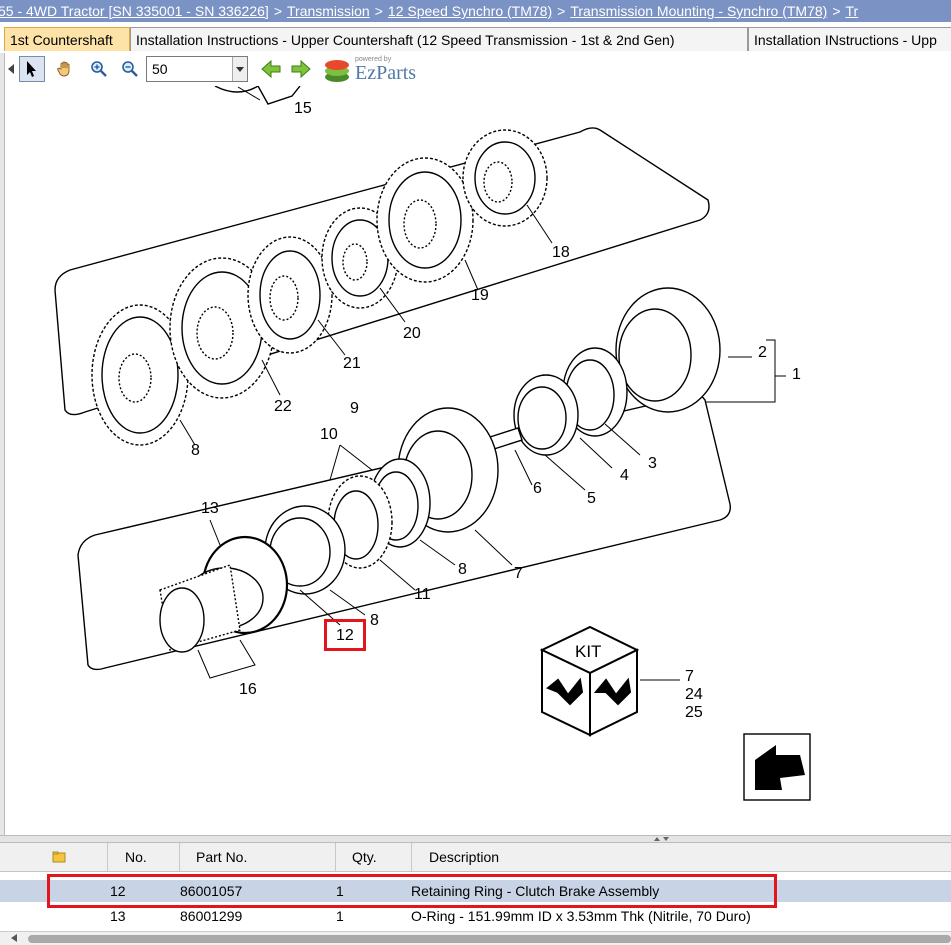  I want to click on forward-arrow-icon, so click(301, 69).